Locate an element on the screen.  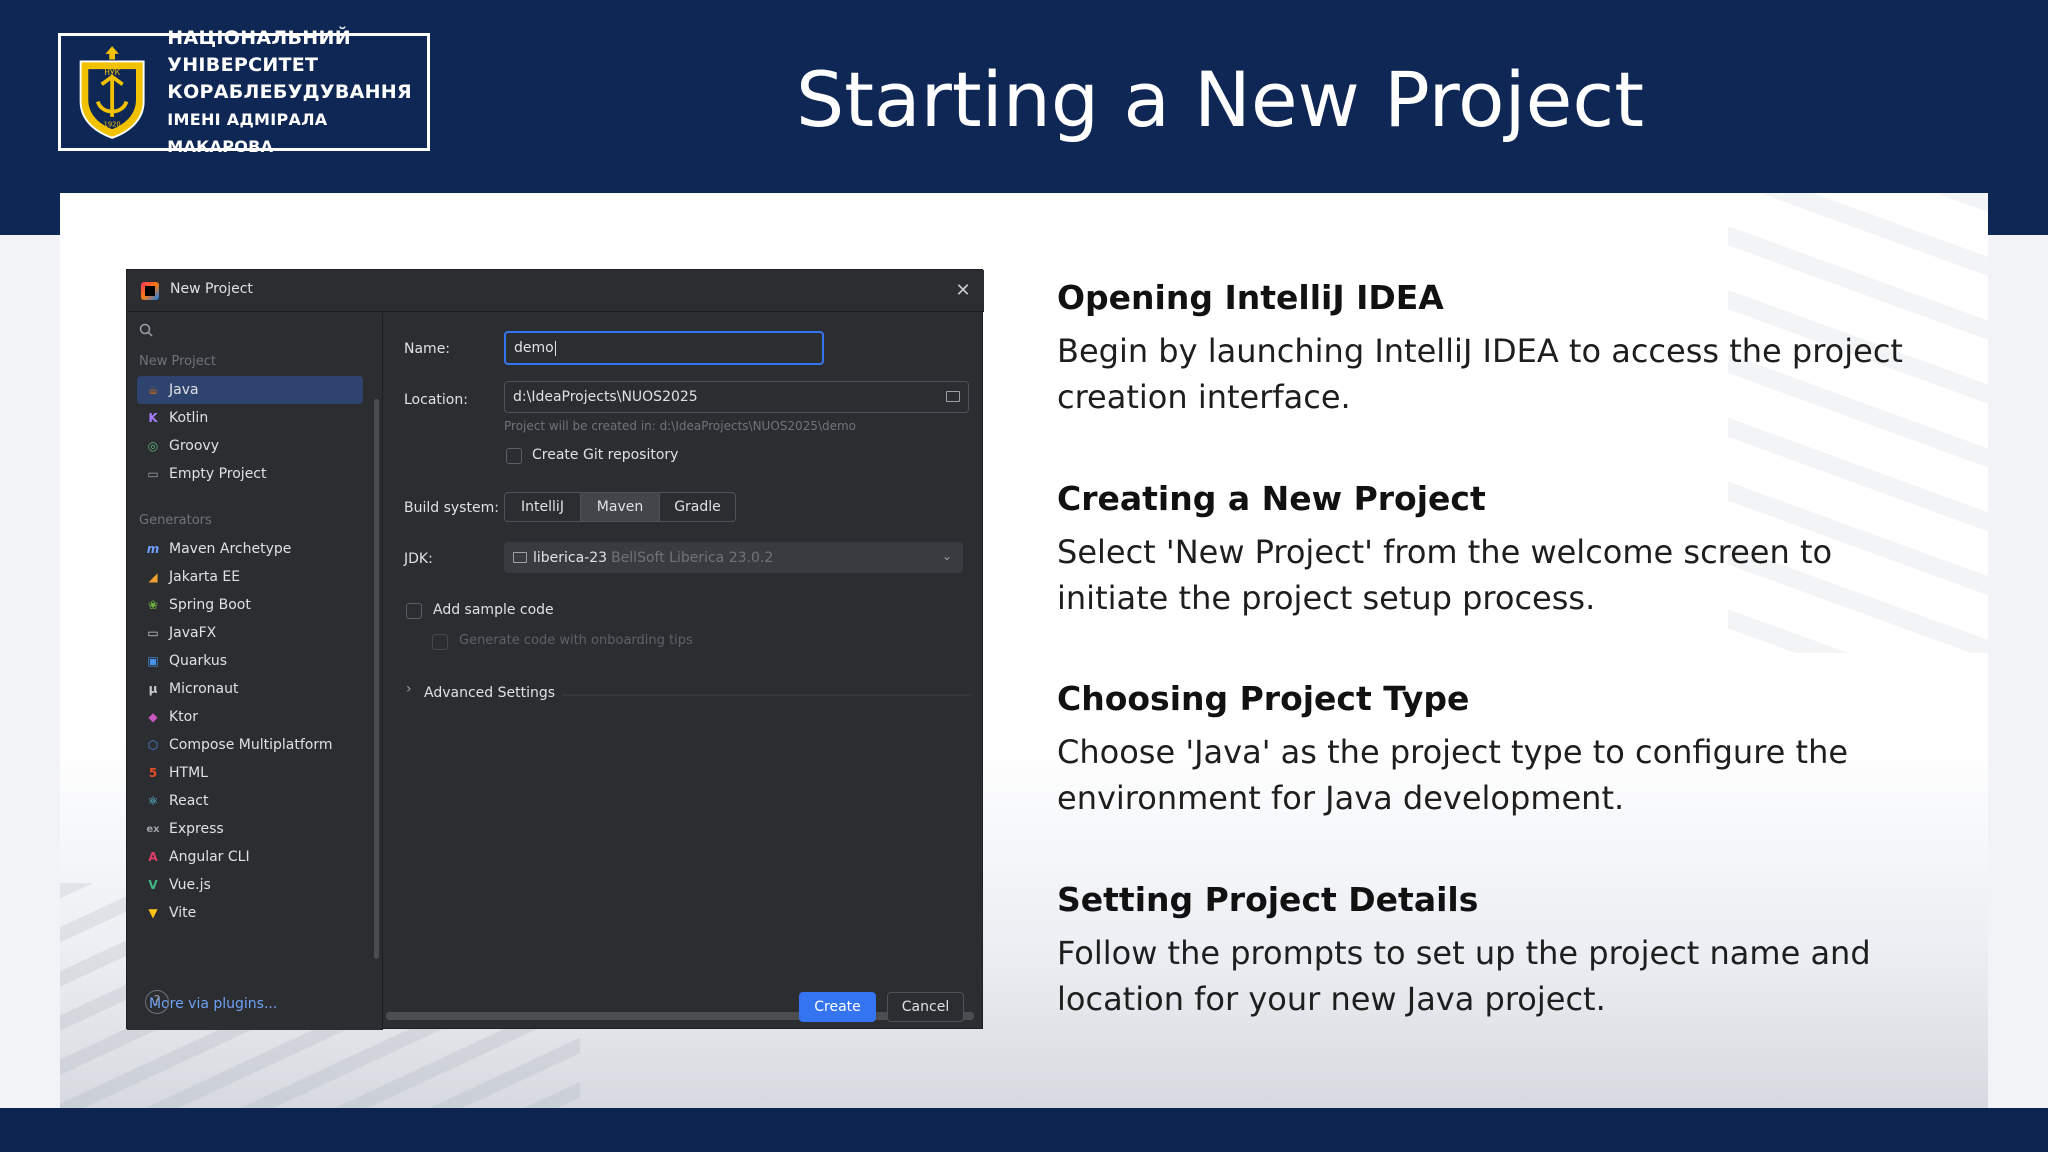
sidebar-item-label: Angular CLI is located at coordinates (209, 857).